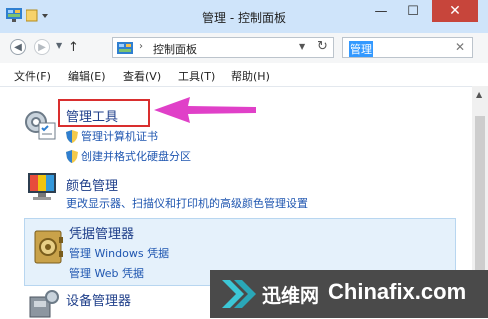 The image size is (488, 319). What do you see at coordinates (101, 232) in the screenshot?
I see `credential-manager-link: 凭据管理器` at bounding box center [101, 232].